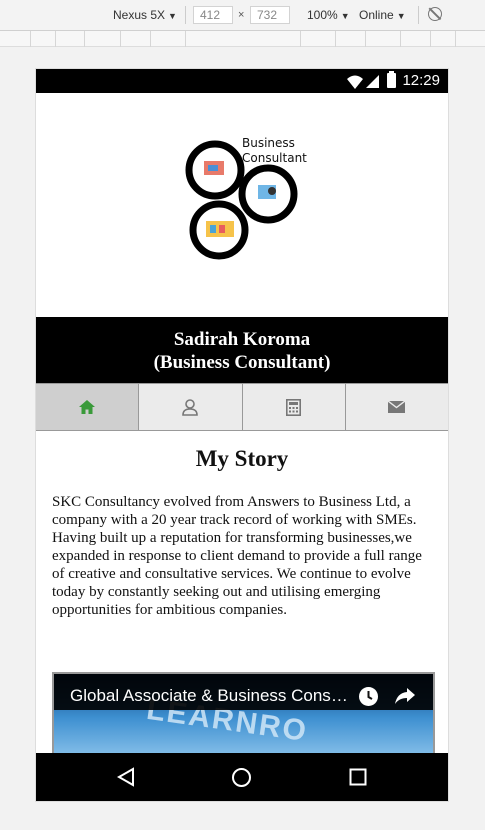 The width and height of the screenshot is (485, 830). What do you see at coordinates (391, 79) in the screenshot?
I see `battery-icon` at bounding box center [391, 79].